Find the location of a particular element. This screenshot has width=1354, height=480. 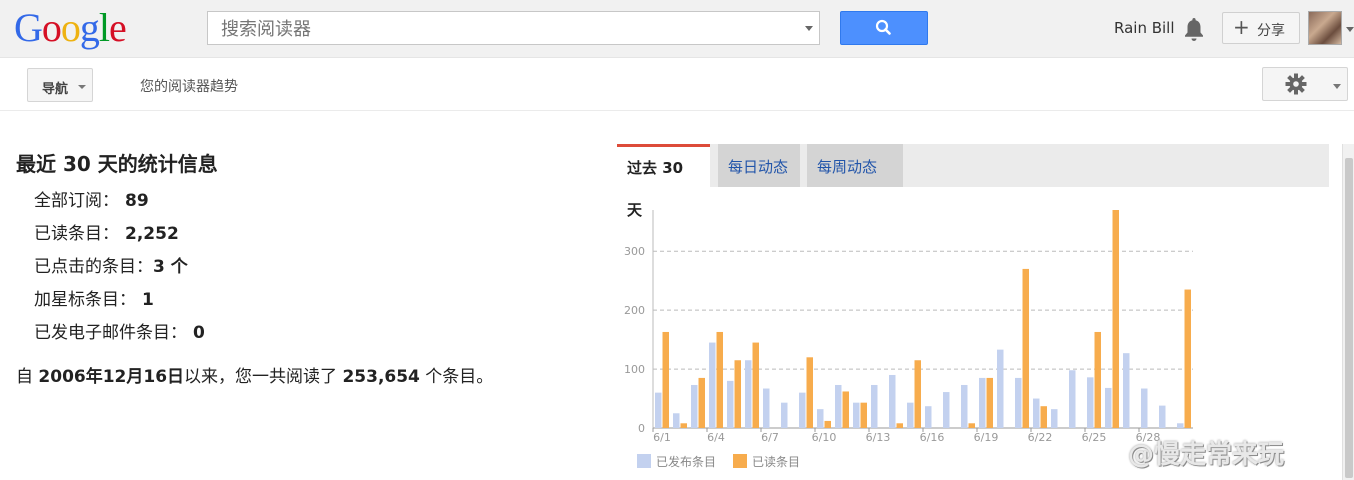

search-box is located at coordinates (513, 28).